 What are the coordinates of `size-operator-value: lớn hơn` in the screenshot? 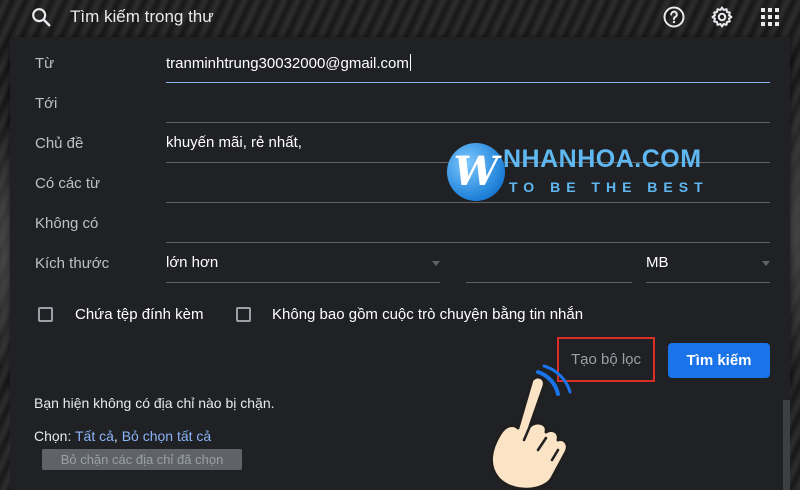 It's located at (192, 262).